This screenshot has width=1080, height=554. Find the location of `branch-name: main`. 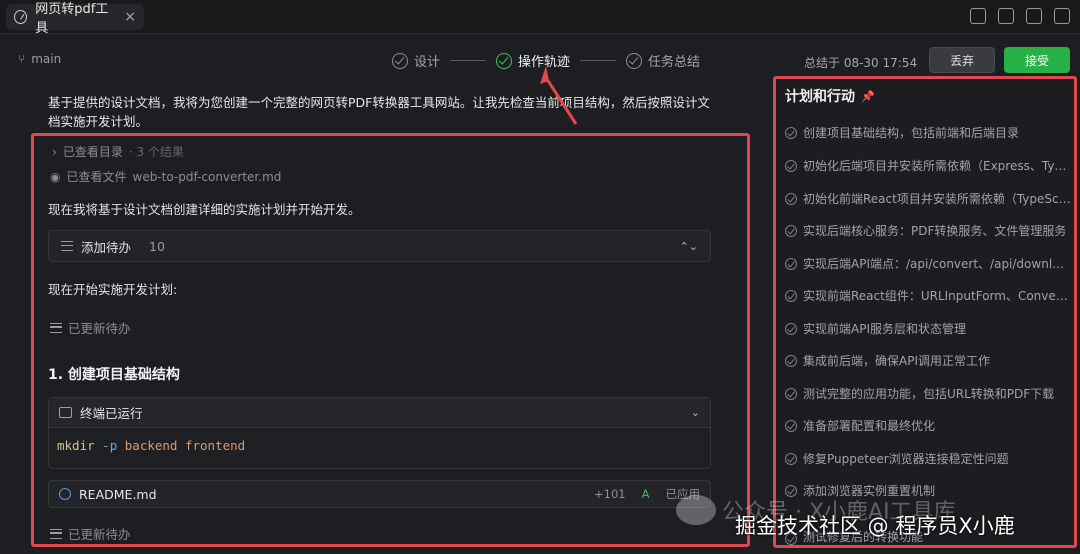

branch-name: main is located at coordinates (46, 59).